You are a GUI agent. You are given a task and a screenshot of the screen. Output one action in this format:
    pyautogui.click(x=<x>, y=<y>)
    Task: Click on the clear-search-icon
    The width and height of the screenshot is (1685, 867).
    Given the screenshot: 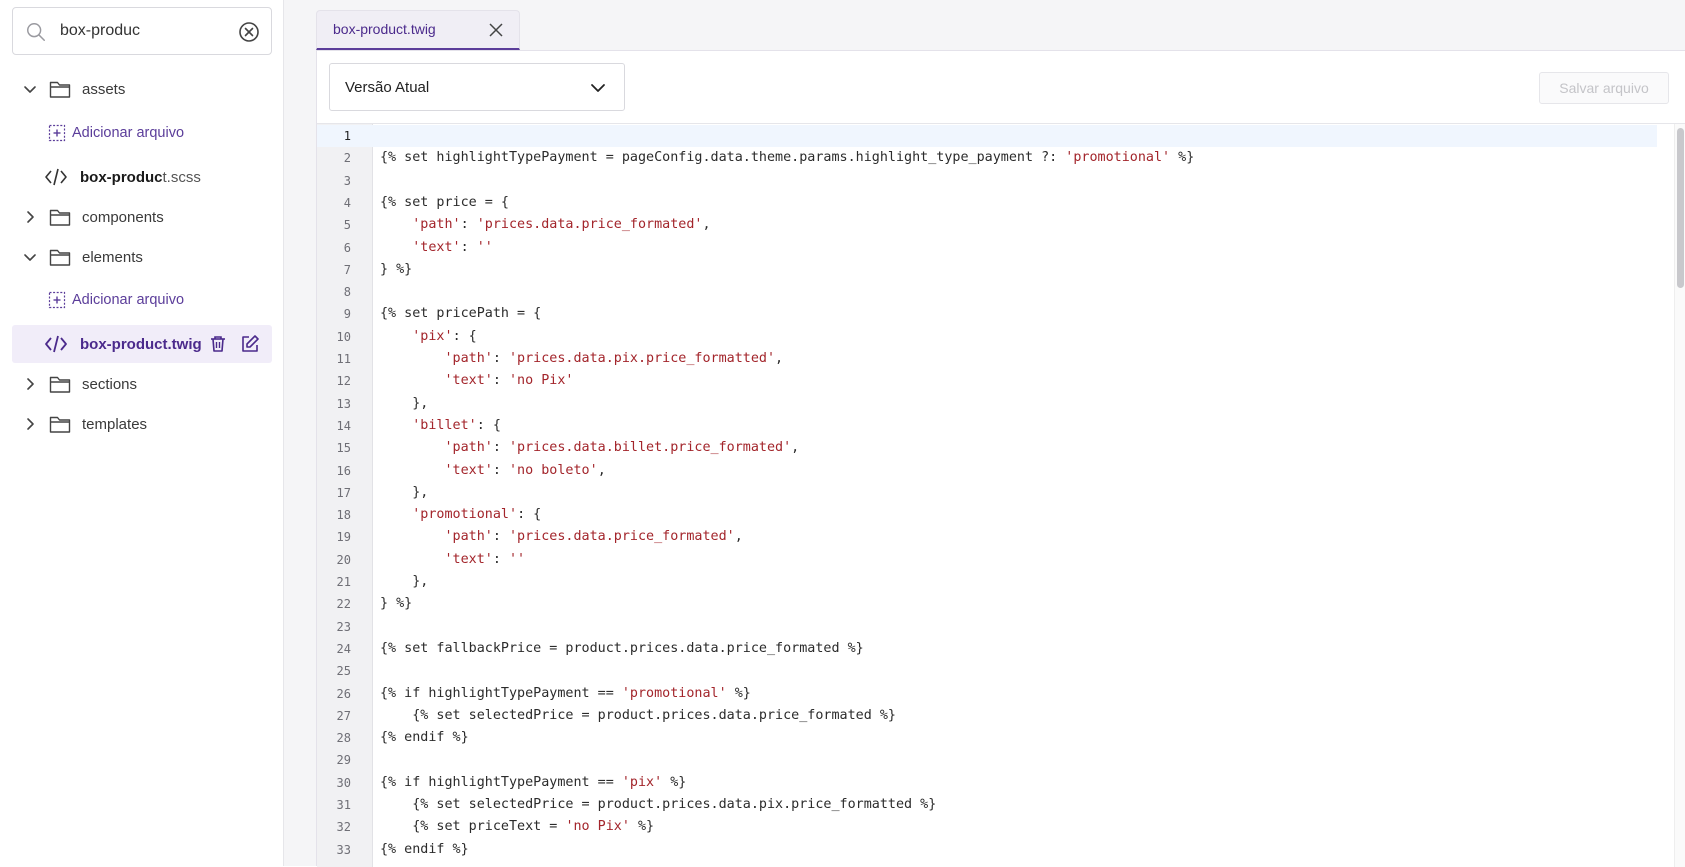 What is the action you would take?
    pyautogui.click(x=249, y=32)
    